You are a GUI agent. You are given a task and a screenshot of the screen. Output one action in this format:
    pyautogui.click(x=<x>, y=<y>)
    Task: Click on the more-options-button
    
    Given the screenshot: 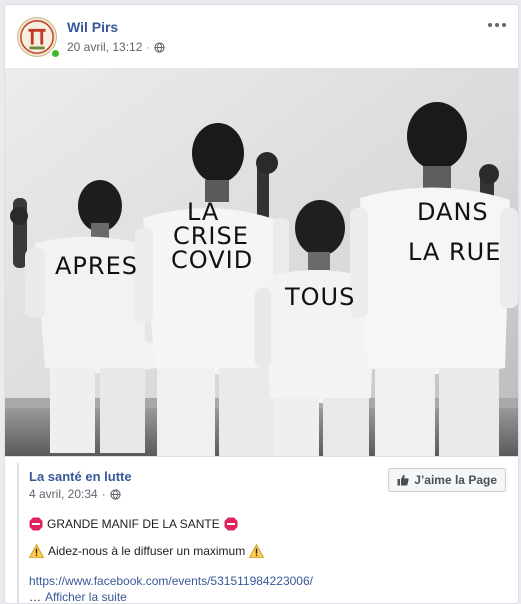 What is the action you would take?
    pyautogui.click(x=497, y=25)
    